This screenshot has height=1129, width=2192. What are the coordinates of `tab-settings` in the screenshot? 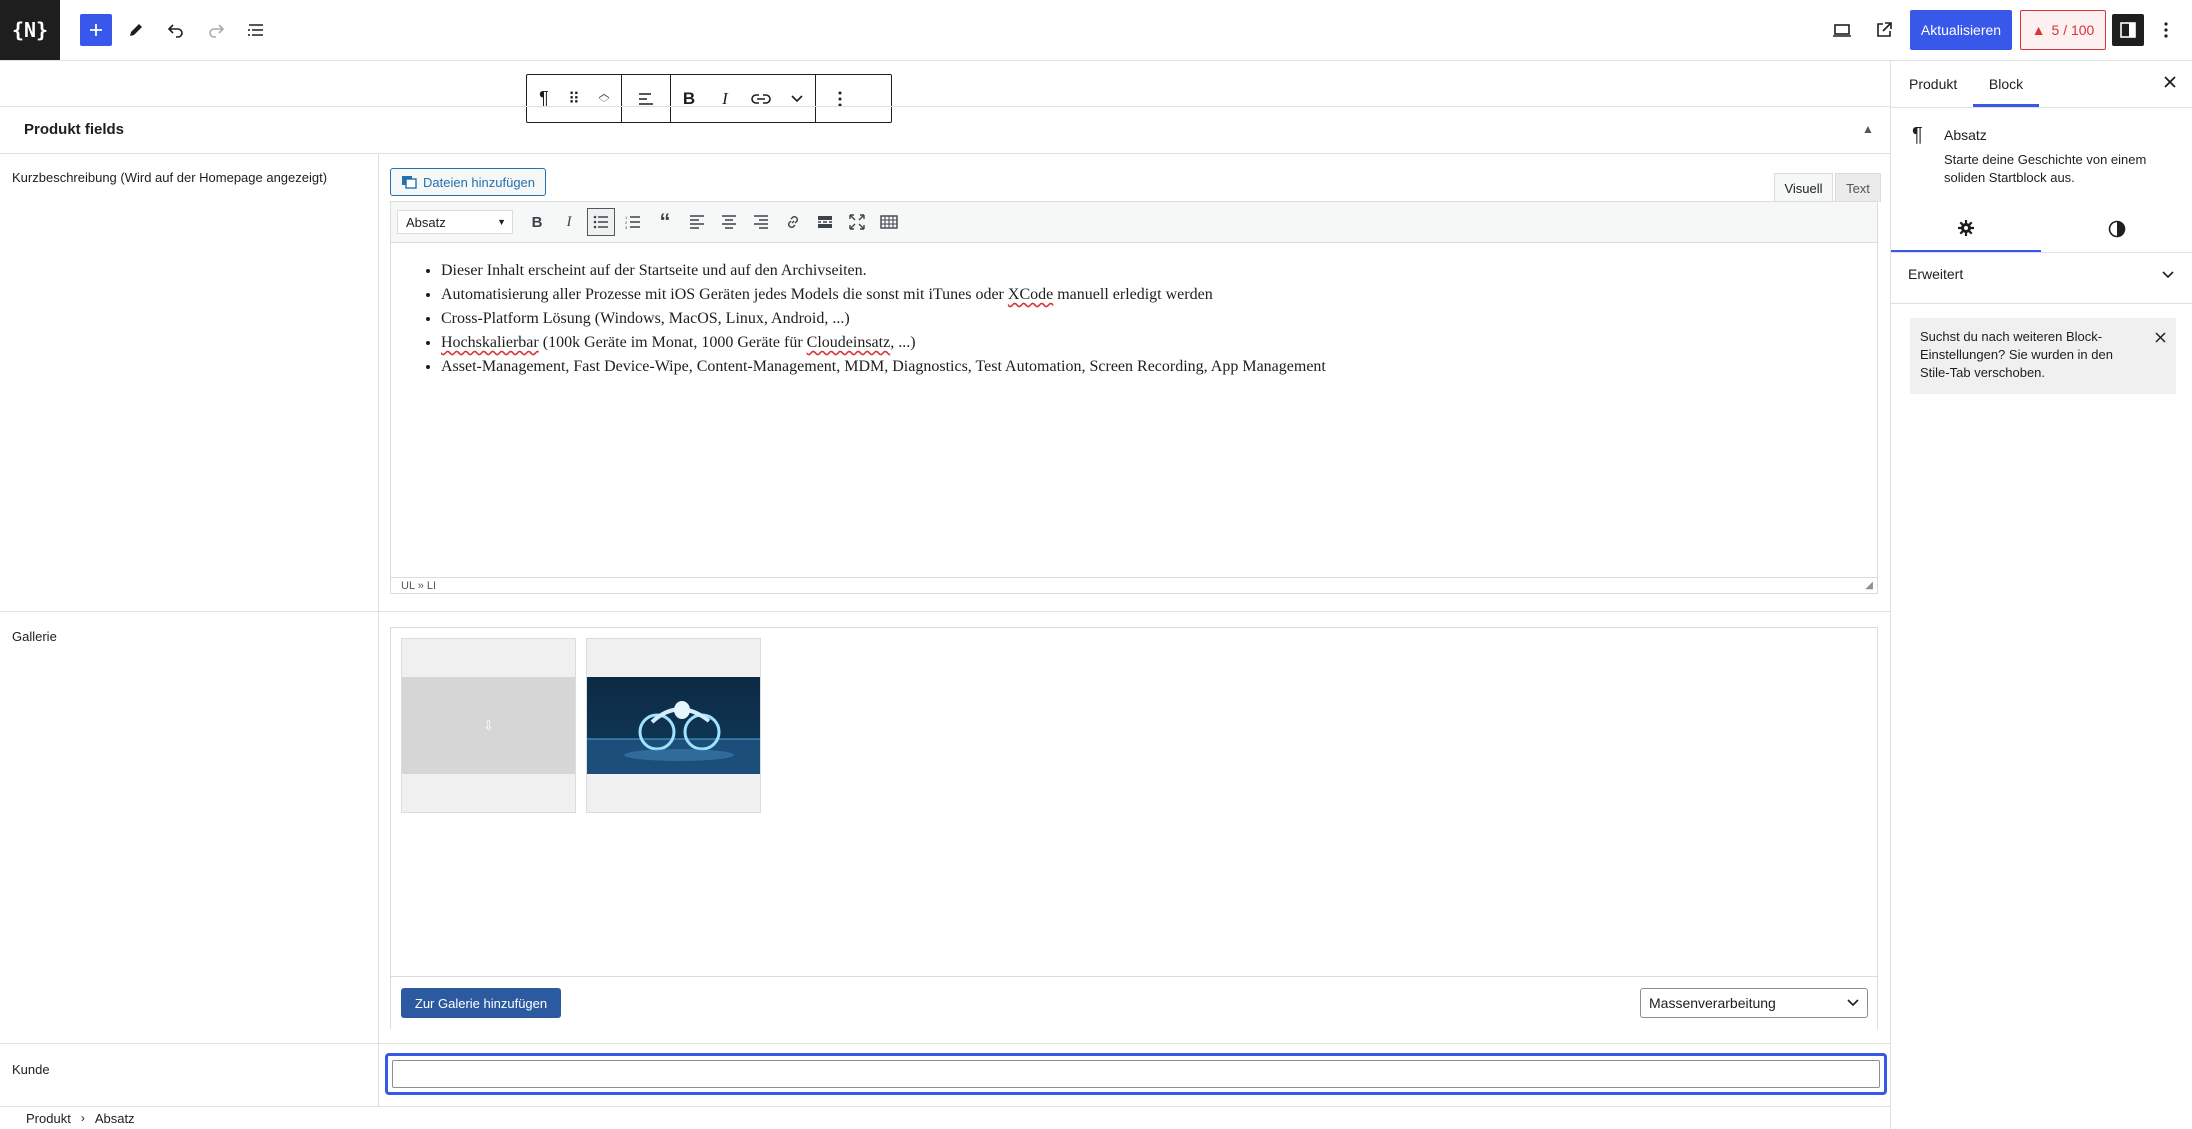 It's located at (1966, 229).